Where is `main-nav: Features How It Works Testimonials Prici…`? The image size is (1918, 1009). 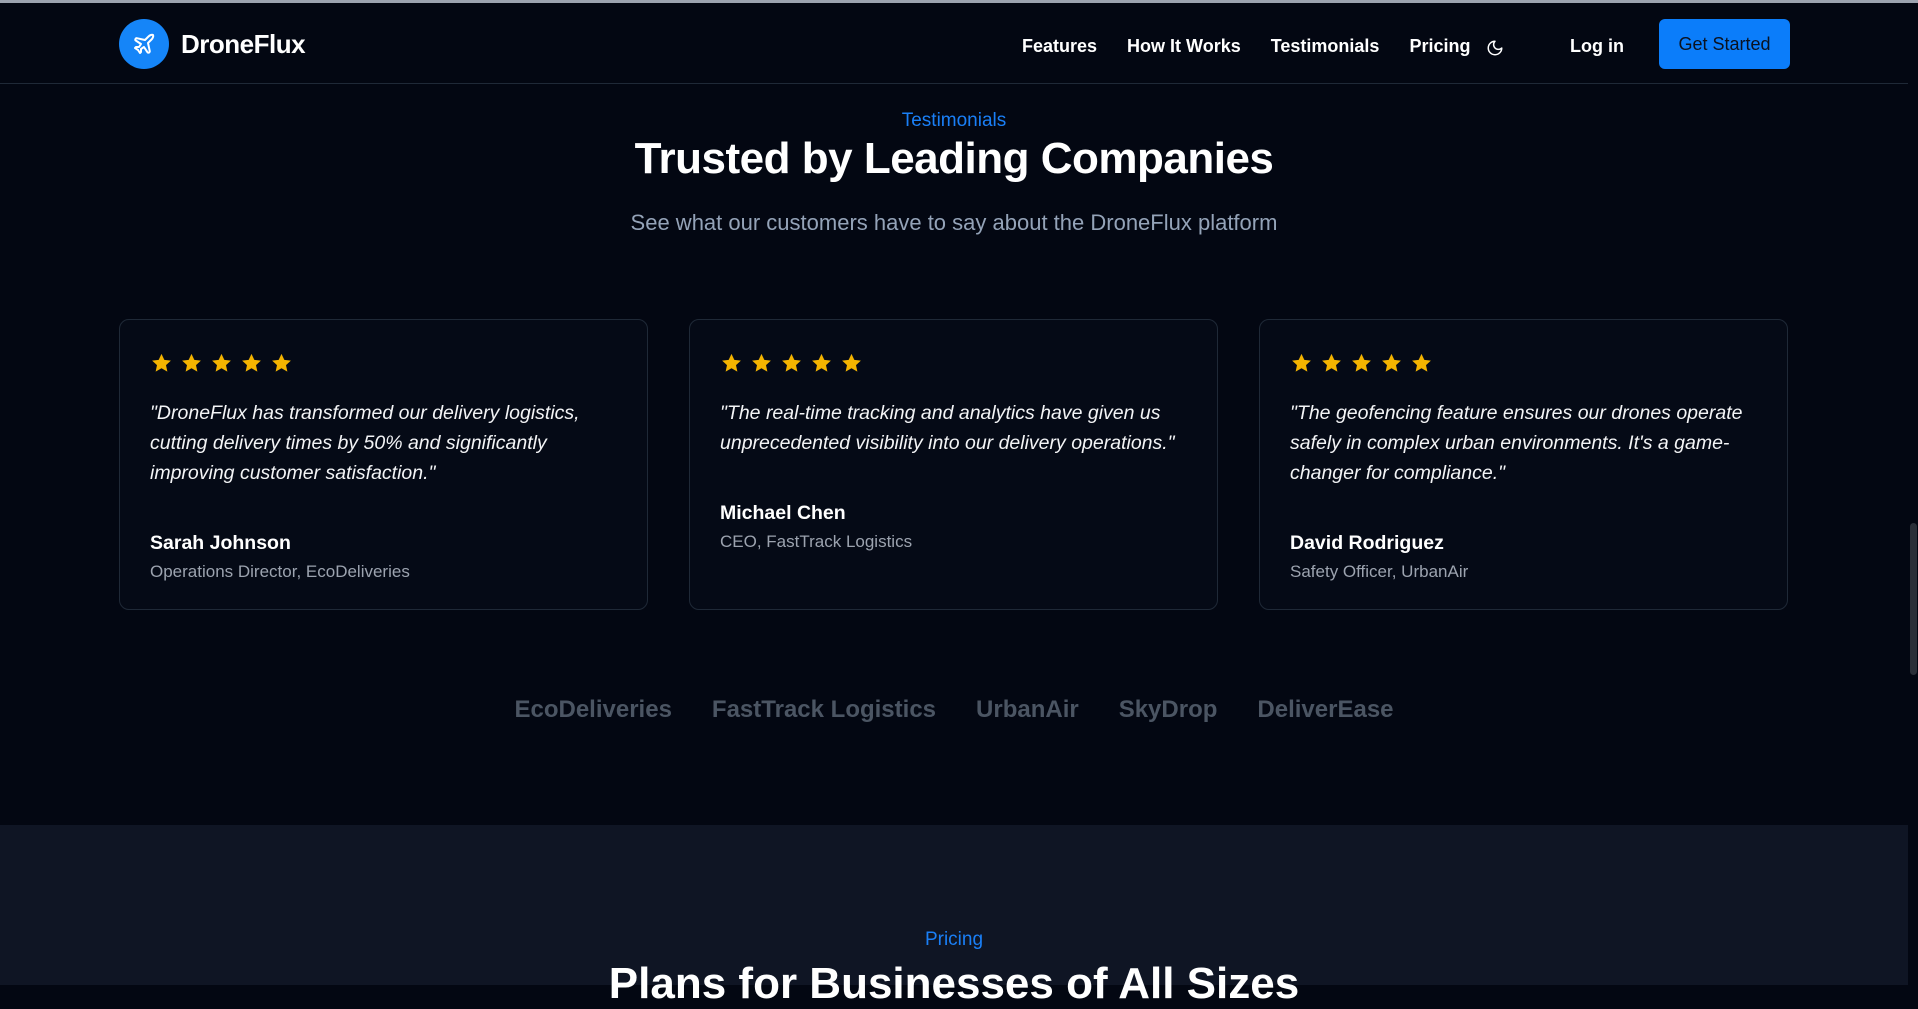 main-nav: Features How It Works Testimonials Prici… is located at coordinates (1261, 46).